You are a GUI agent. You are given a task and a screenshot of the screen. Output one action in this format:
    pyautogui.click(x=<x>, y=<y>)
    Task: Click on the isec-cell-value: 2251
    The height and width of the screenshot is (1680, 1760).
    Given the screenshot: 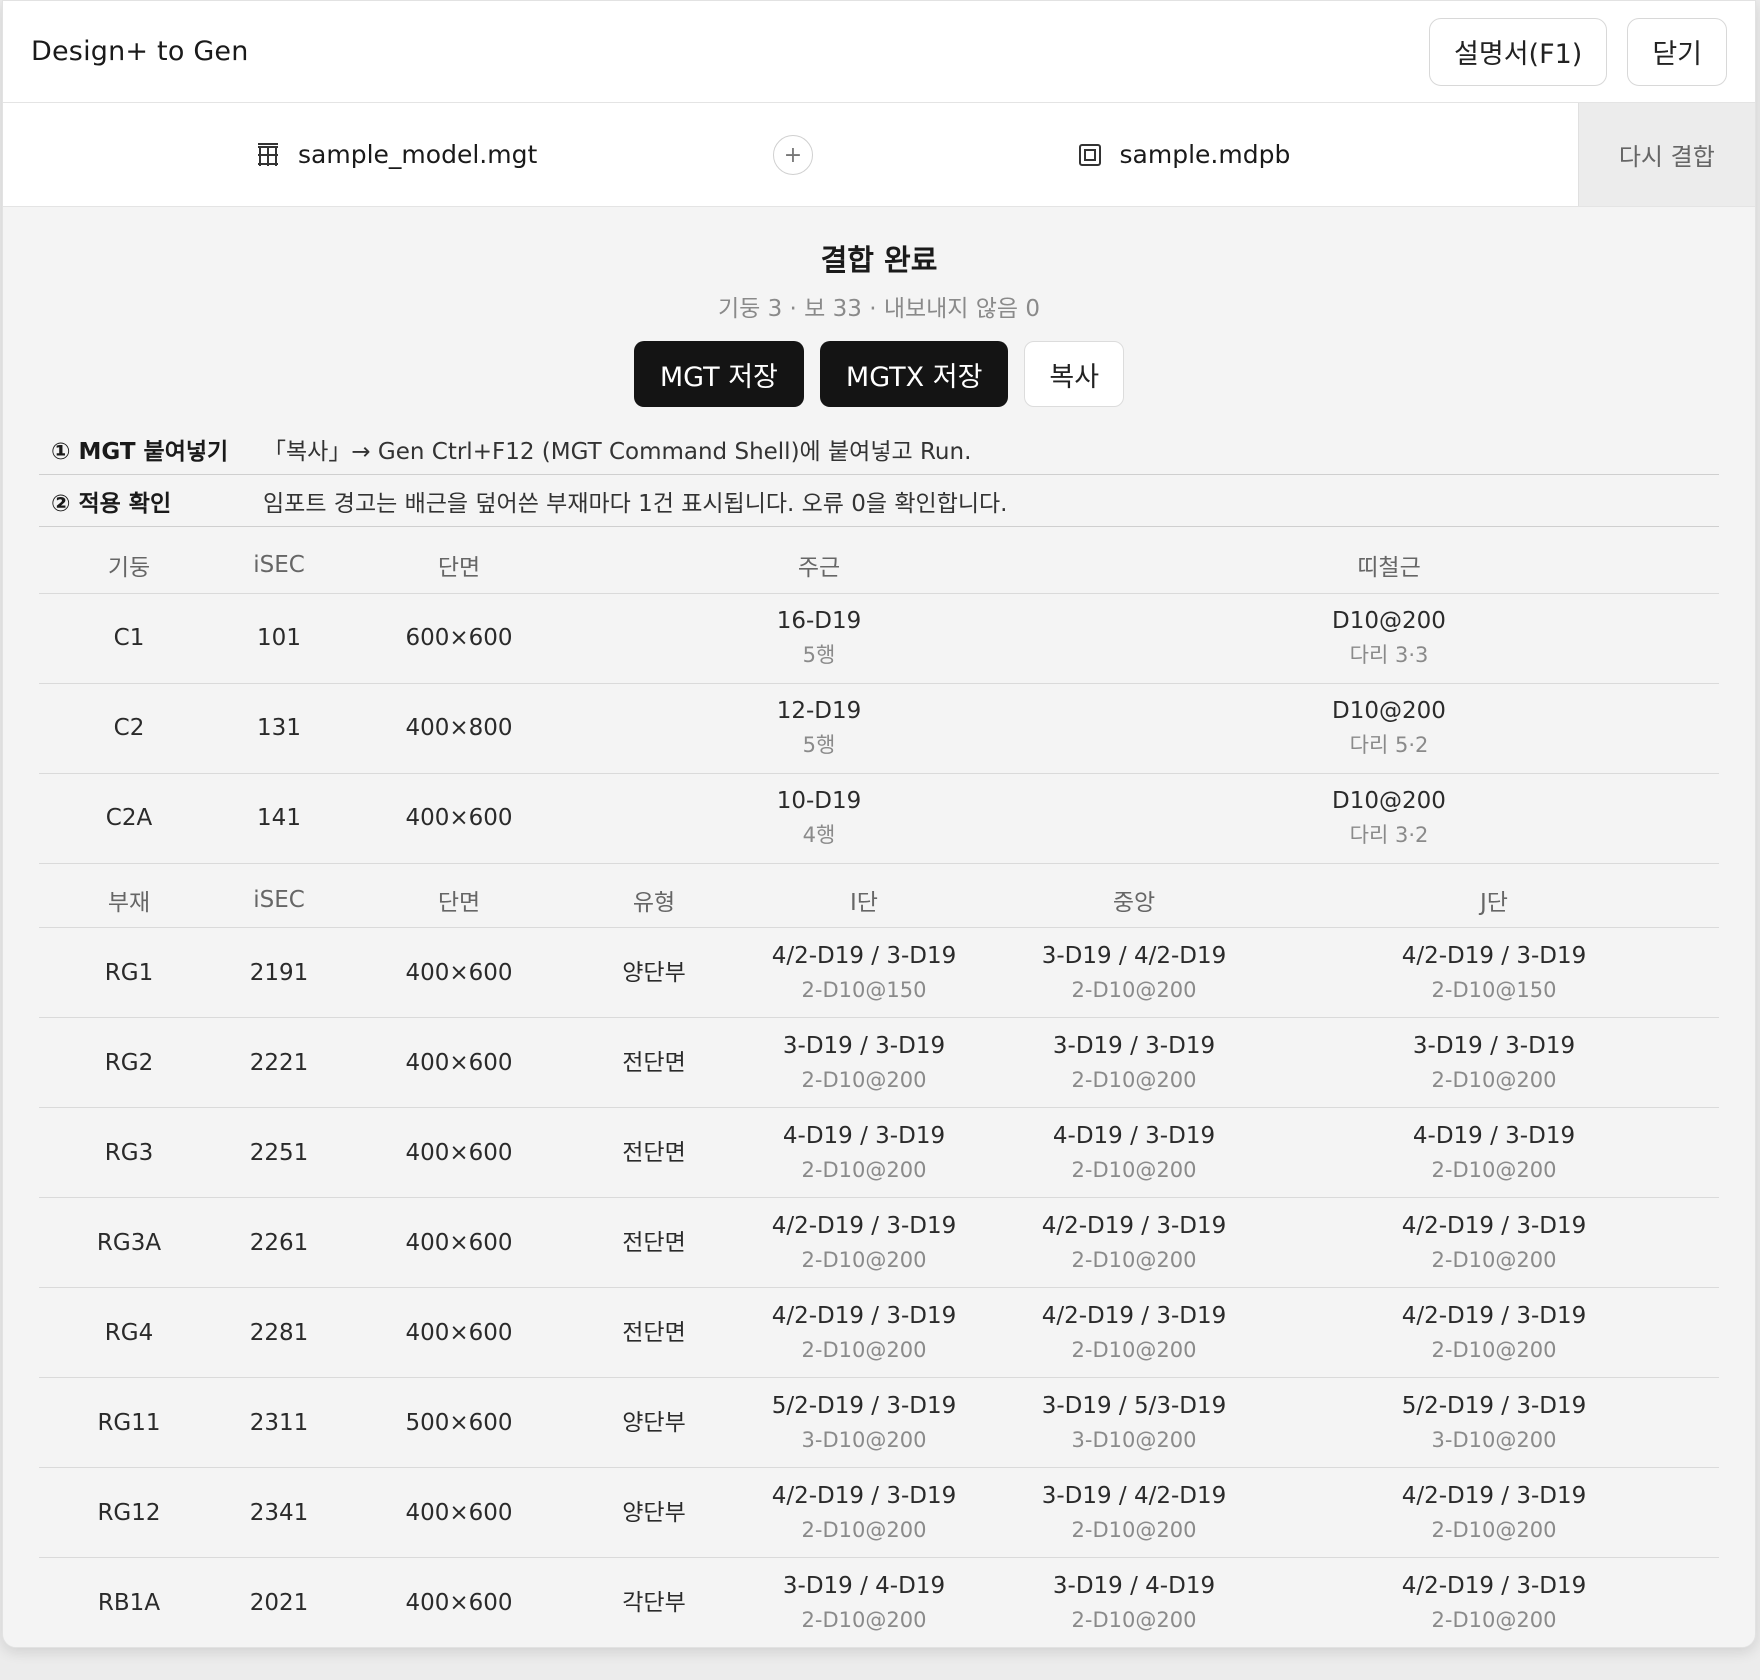 What is the action you would take?
    pyautogui.click(x=279, y=1152)
    